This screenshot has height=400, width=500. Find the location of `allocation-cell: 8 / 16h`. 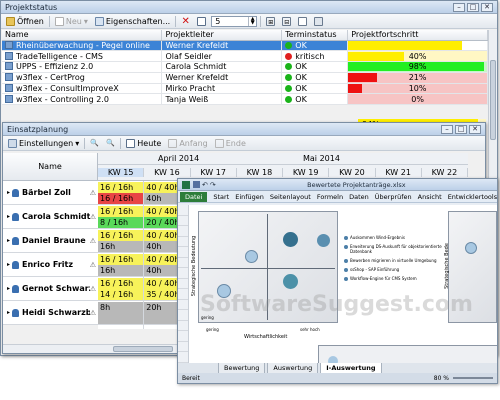

allocation-cell: 8 / 16h is located at coordinates (121, 222).